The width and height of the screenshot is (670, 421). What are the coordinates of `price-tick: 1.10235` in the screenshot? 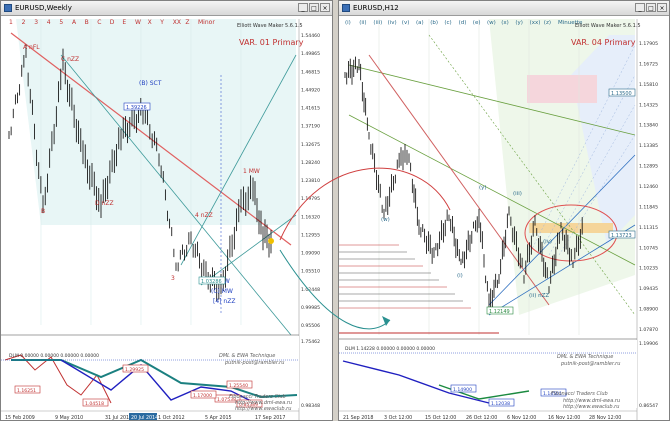 It's located at (648, 269).